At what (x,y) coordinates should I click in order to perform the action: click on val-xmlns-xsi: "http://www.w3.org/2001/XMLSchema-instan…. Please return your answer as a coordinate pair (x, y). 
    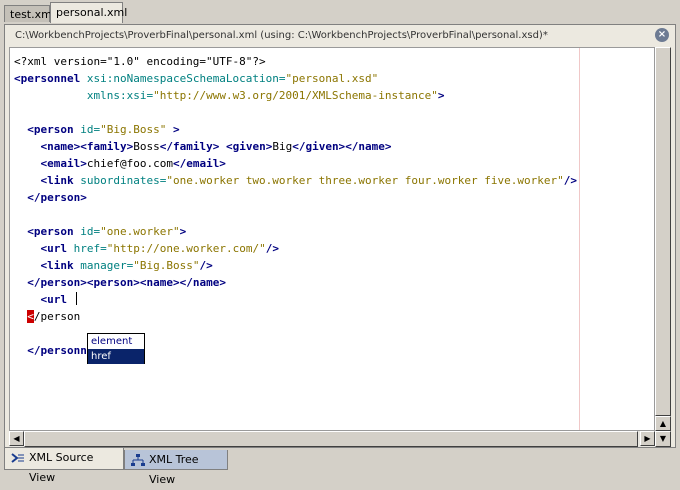
    Looking at the image, I should click on (295, 95).